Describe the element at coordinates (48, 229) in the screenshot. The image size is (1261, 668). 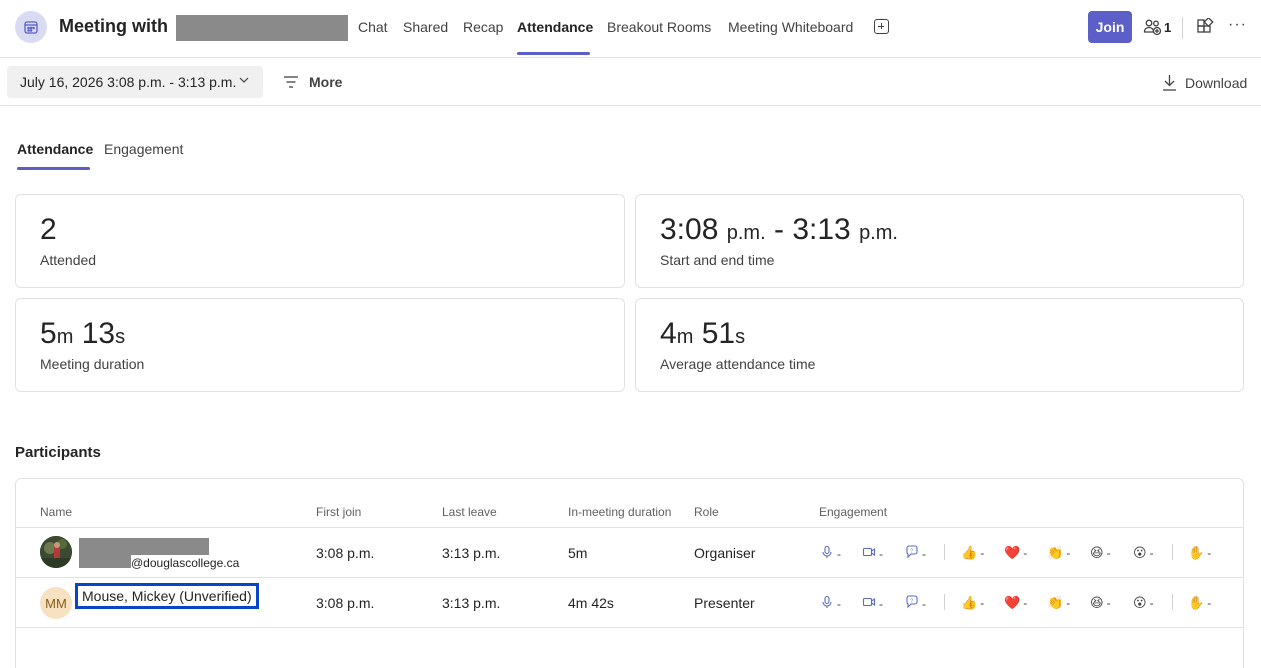
I see `attended-value: 2` at that location.